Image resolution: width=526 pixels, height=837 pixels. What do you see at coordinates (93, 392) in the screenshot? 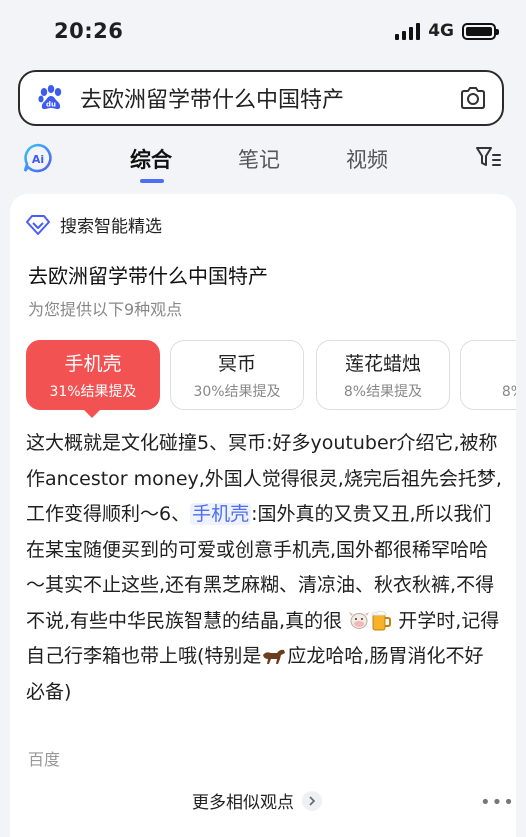
I see `chip-sub: 31%结果提及` at bounding box center [93, 392].